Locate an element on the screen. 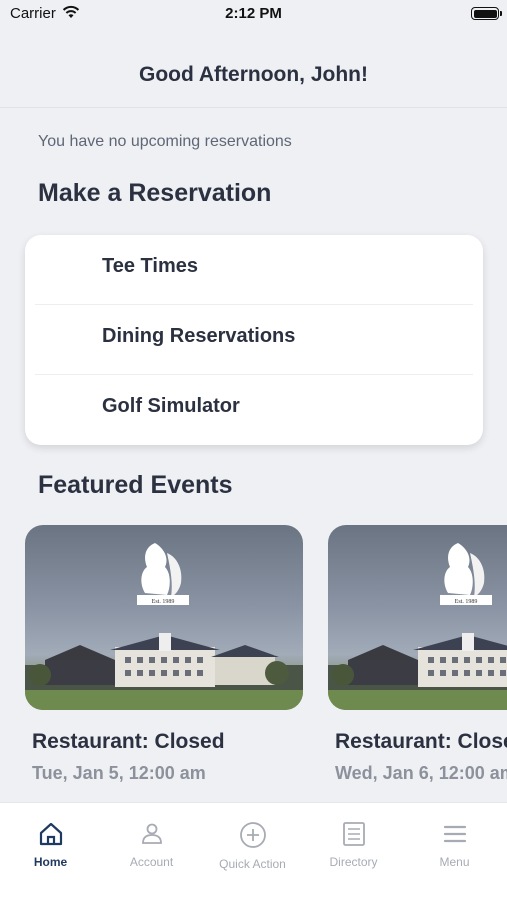 The width and height of the screenshot is (507, 900). account-icon is located at coordinates (151, 833).